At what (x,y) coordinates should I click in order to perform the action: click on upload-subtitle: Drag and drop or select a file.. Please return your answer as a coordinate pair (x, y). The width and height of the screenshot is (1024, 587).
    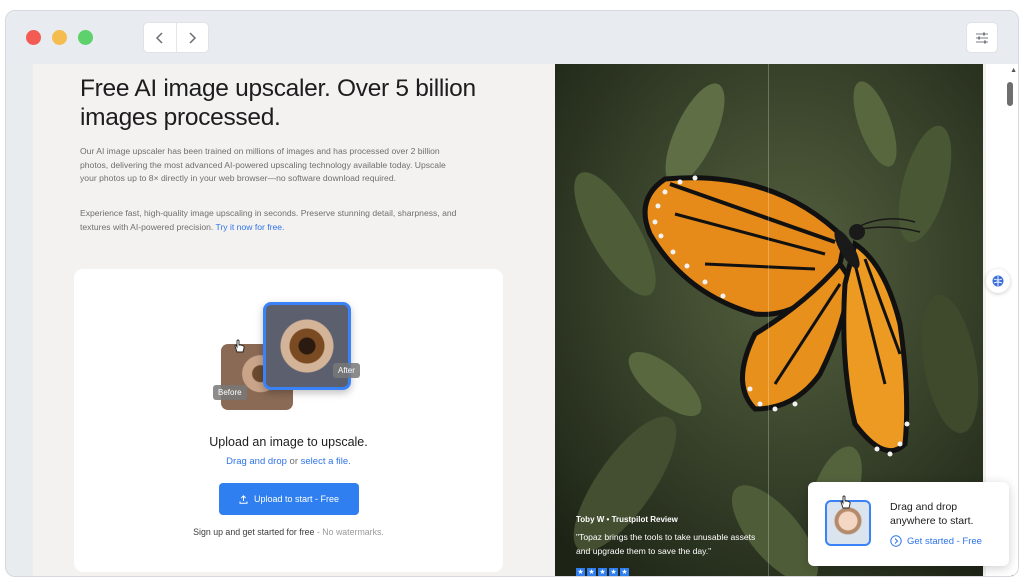
    Looking at the image, I should click on (288, 461).